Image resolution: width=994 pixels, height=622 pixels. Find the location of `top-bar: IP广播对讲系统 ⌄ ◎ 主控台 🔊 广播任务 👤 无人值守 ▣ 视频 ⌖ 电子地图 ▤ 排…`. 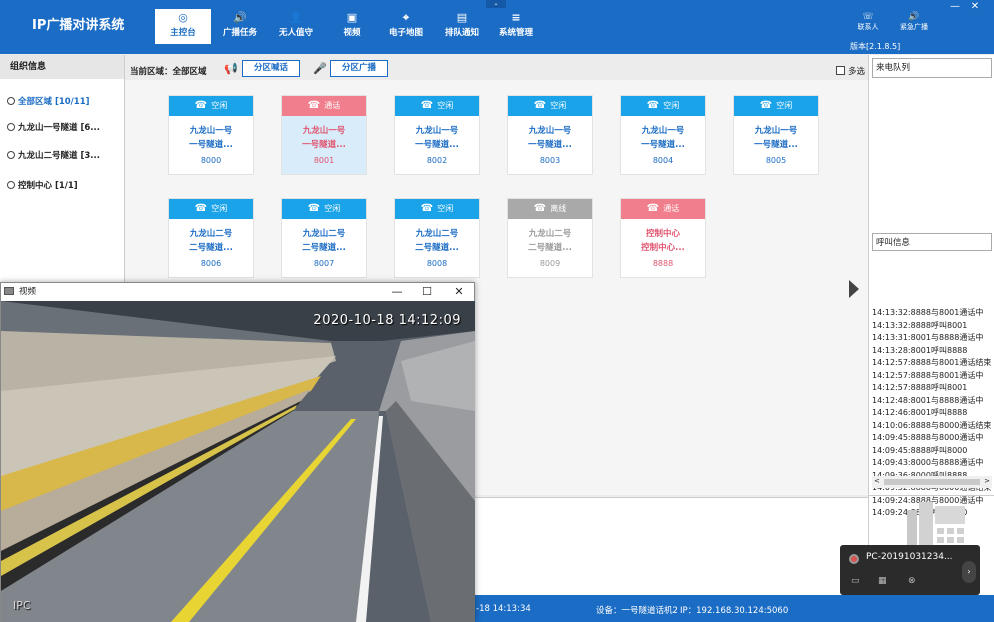

top-bar: IP广播对讲系统 ⌄ ◎ 主控台 🔊 广播任务 👤 无人值守 ▣ 视频 ⌖ 电子地图 ▤ 排… is located at coordinates (497, 27).